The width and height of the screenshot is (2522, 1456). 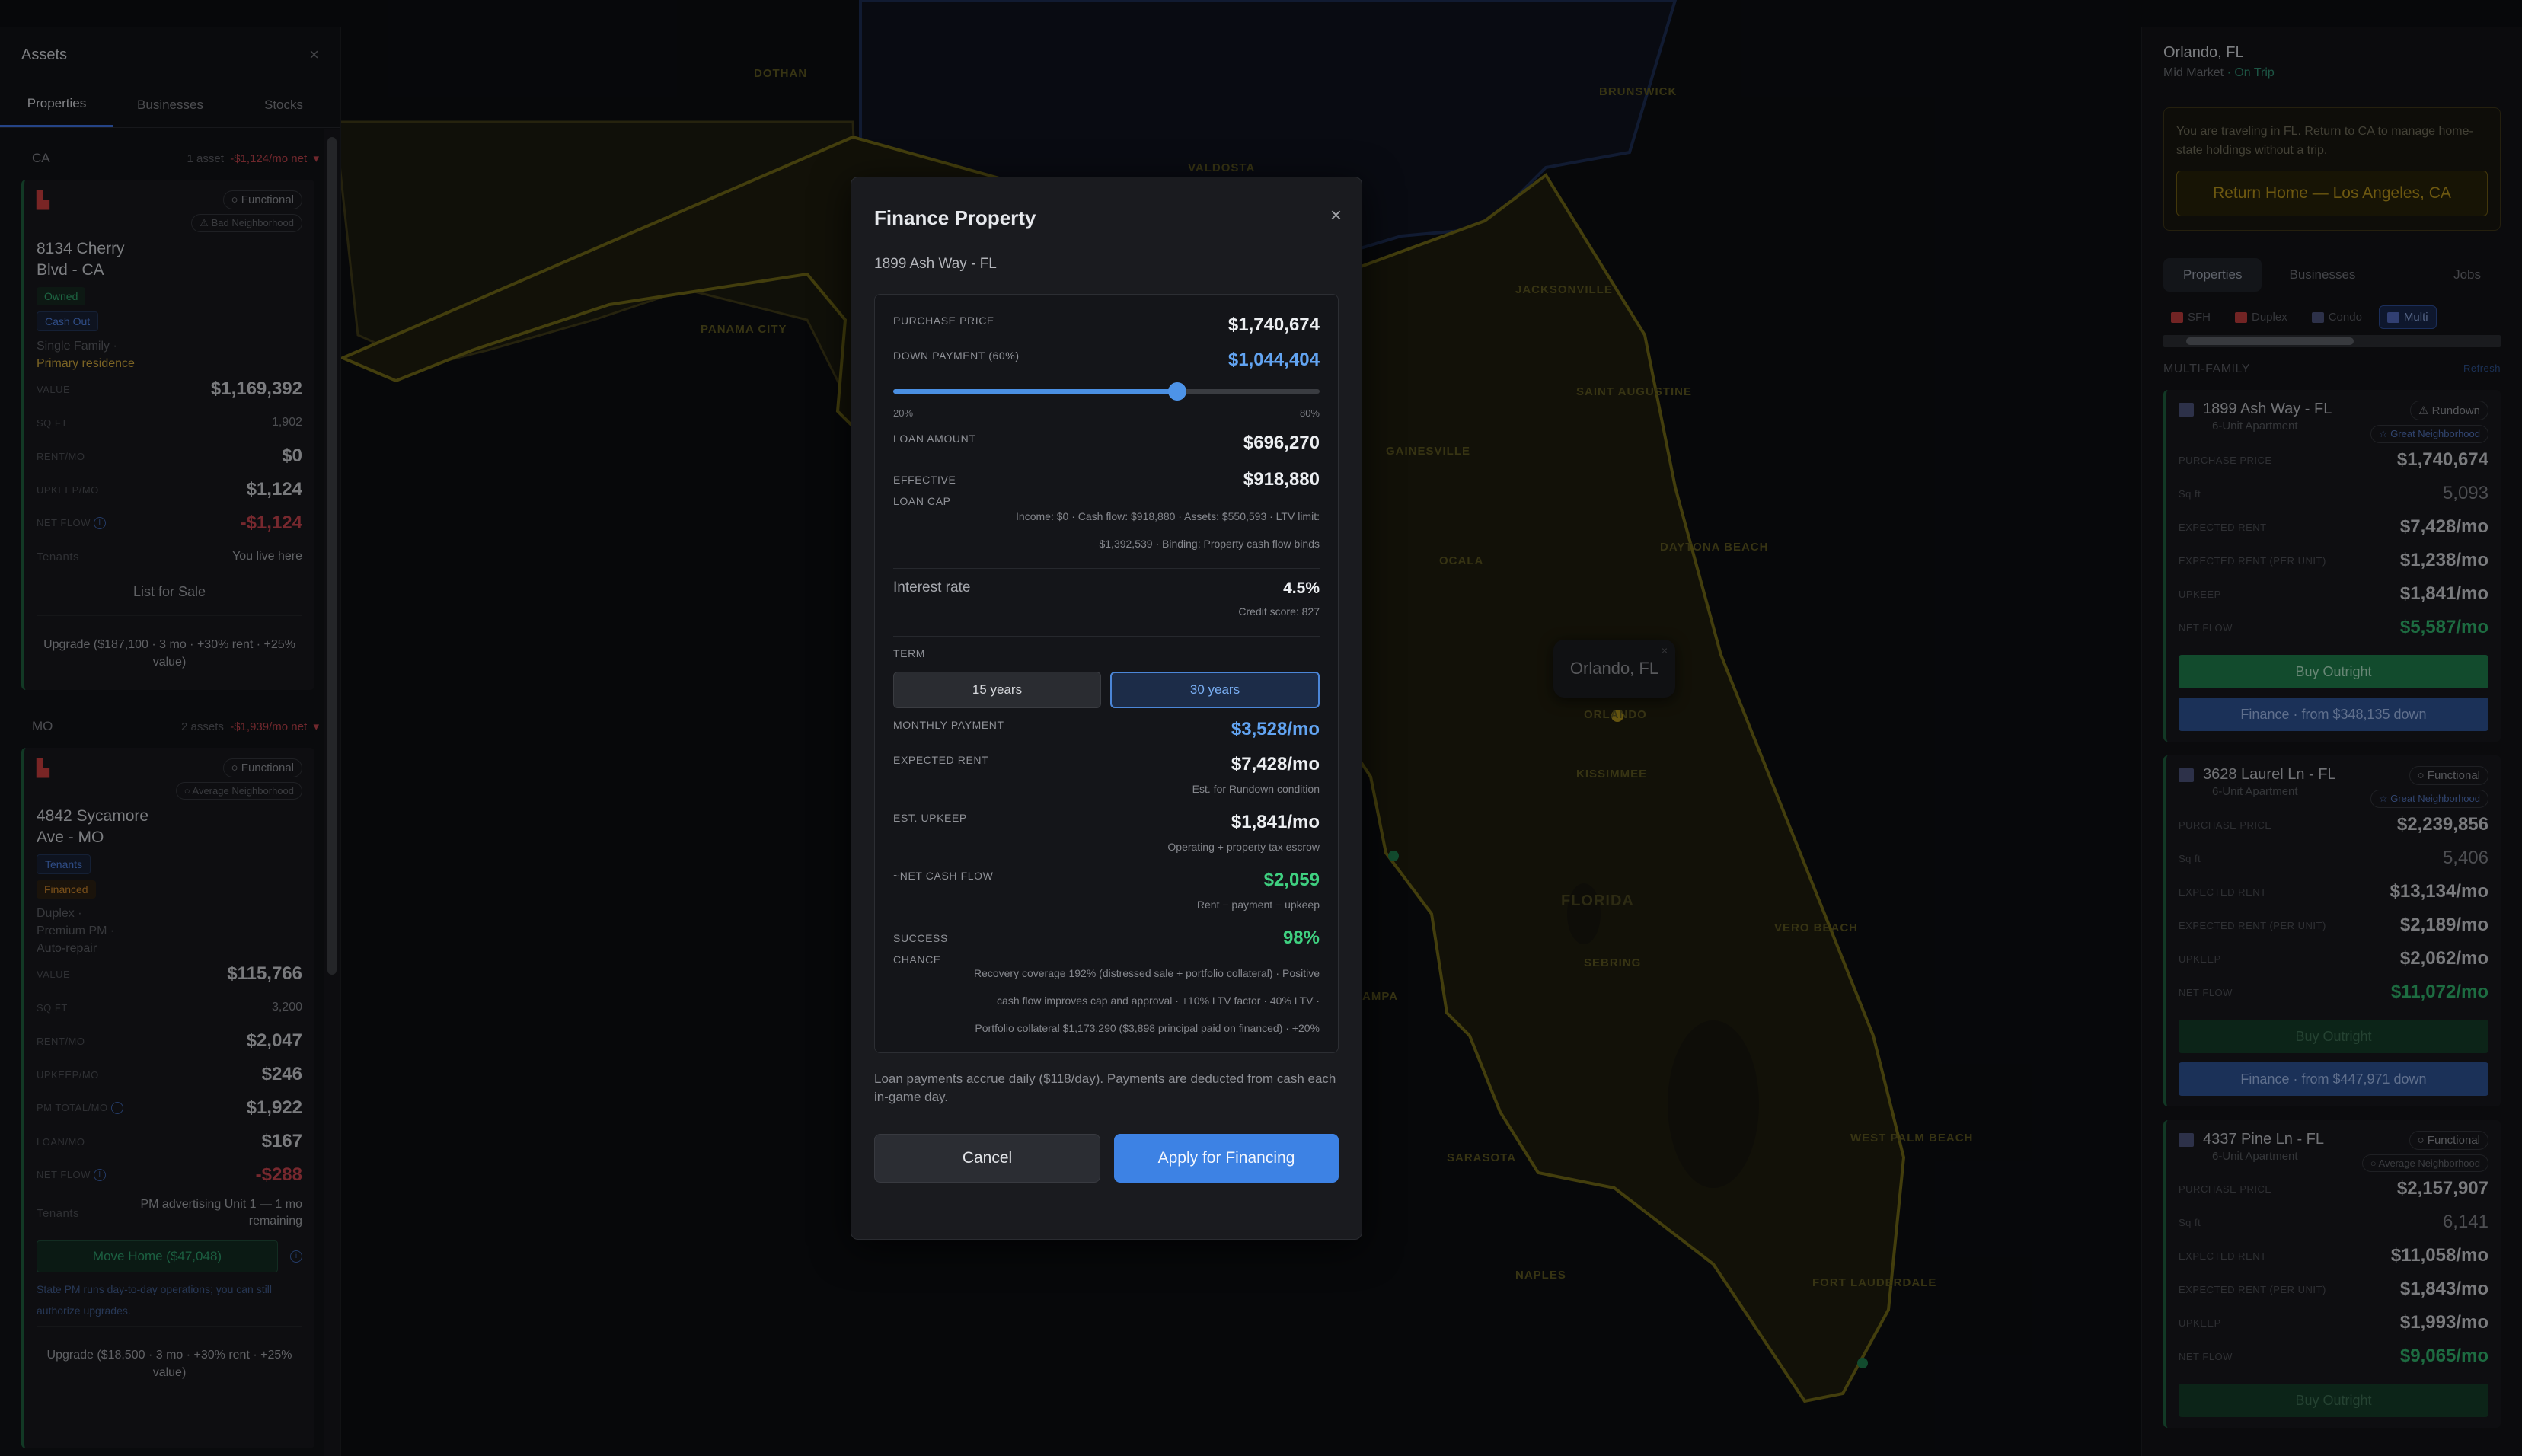 I want to click on term-selector: 15 years 30 years, so click(x=1106, y=690).